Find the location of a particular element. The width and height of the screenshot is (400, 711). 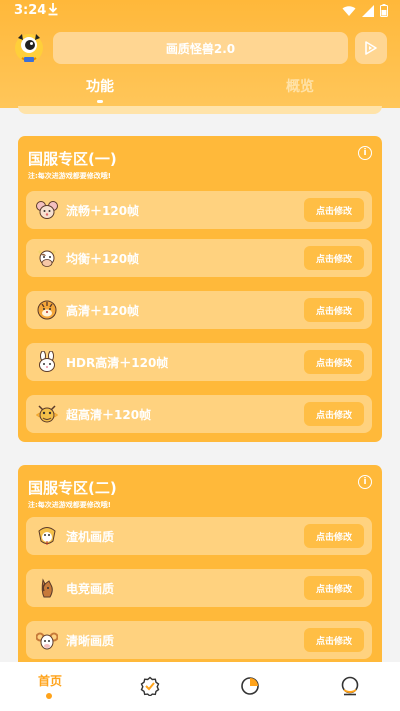

tab-functions: 功能 is located at coordinates (100, 86).